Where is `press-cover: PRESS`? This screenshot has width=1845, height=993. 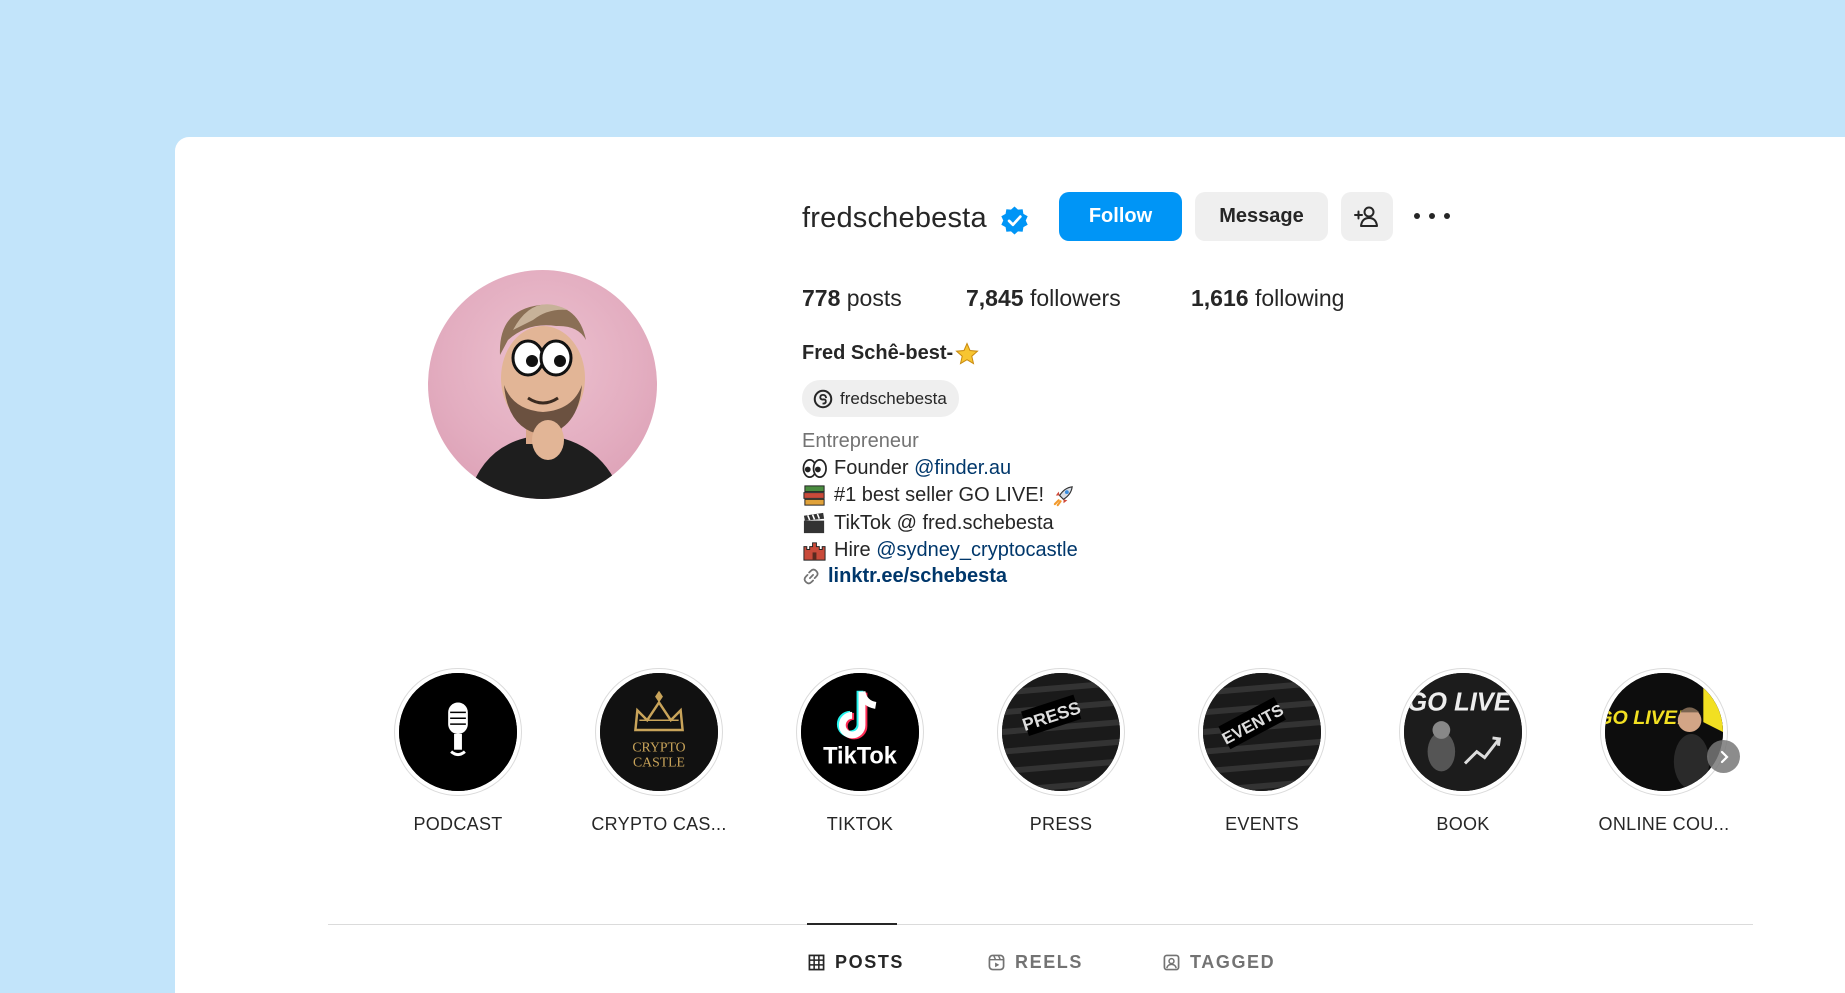
press-cover: PRESS is located at coordinates (1061, 732).